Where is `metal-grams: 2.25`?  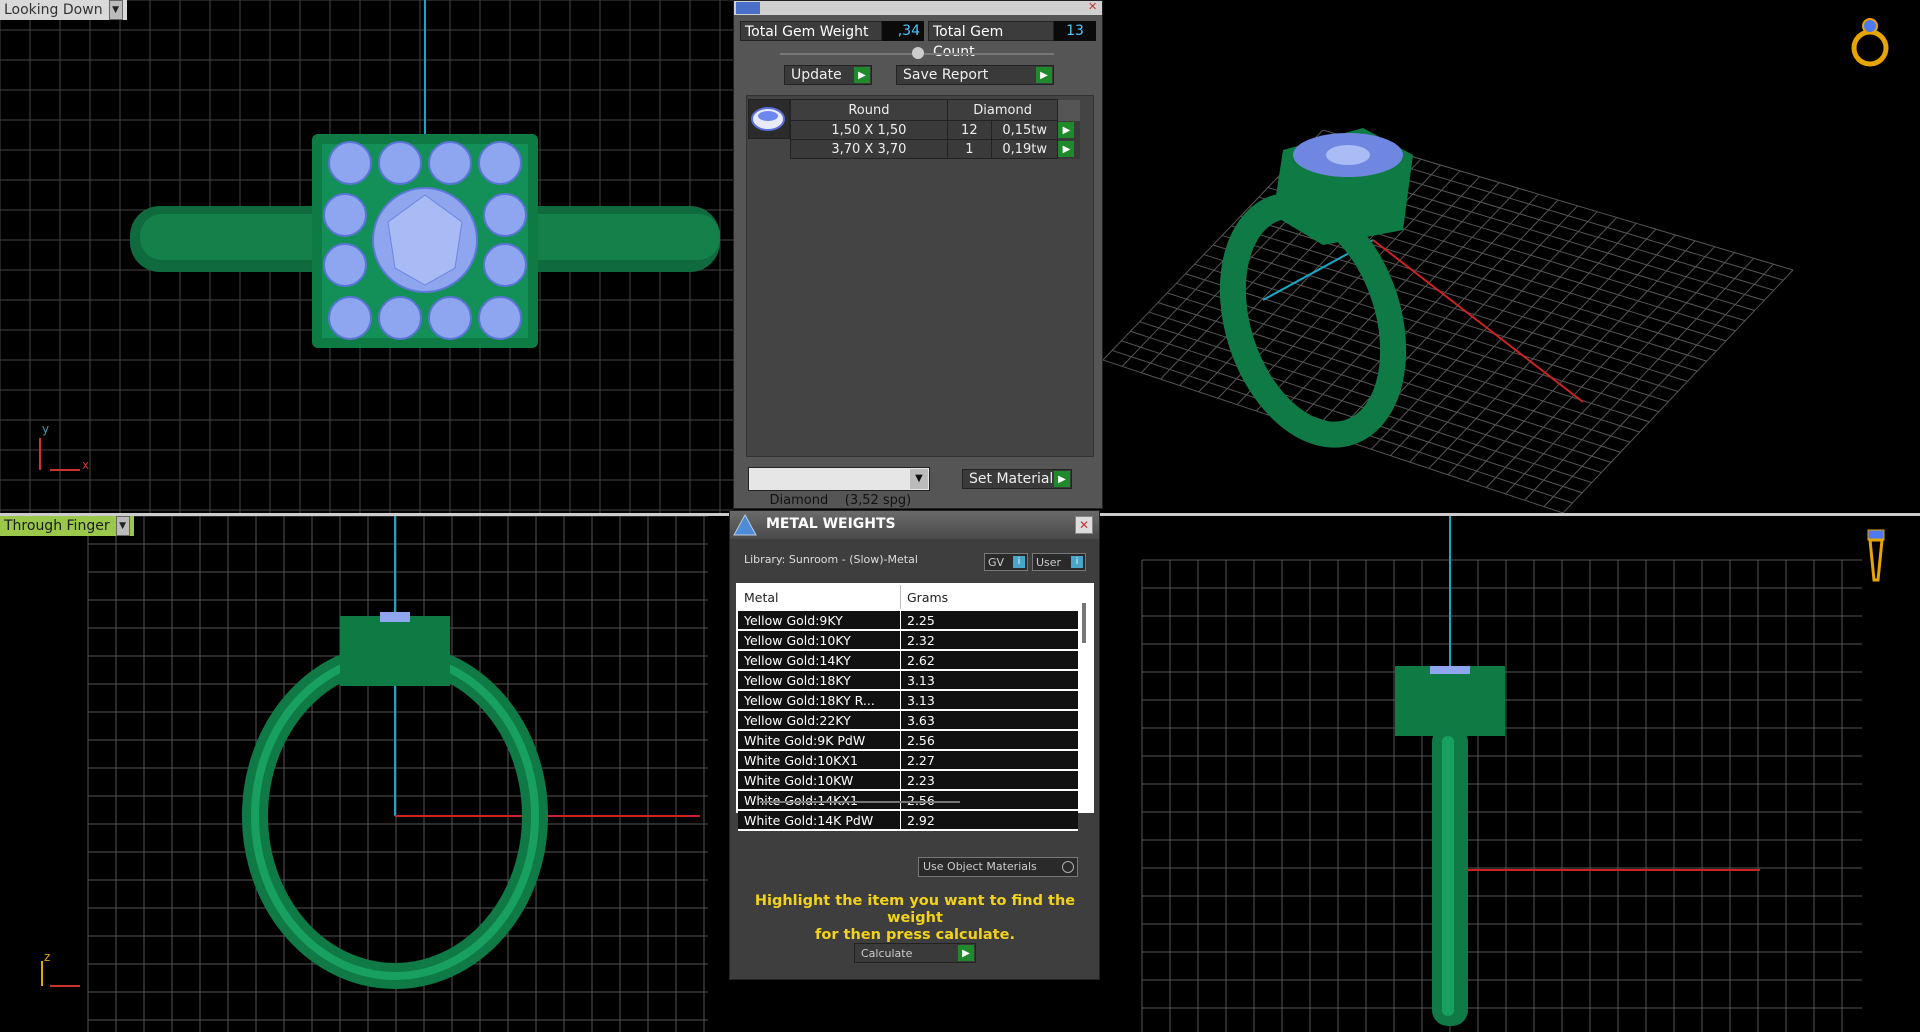 metal-grams: 2.25 is located at coordinates (989, 620).